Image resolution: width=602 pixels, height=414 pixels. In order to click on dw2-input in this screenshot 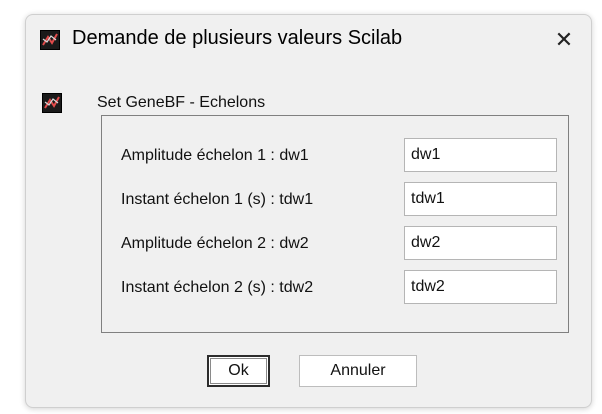, I will do `click(480, 243)`.